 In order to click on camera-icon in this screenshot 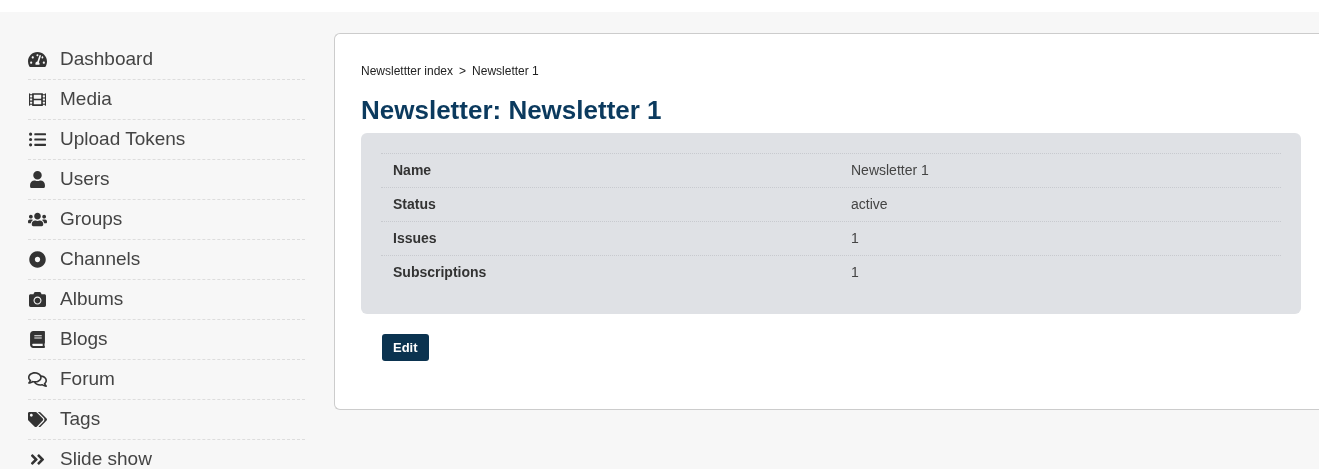, I will do `click(37, 299)`.